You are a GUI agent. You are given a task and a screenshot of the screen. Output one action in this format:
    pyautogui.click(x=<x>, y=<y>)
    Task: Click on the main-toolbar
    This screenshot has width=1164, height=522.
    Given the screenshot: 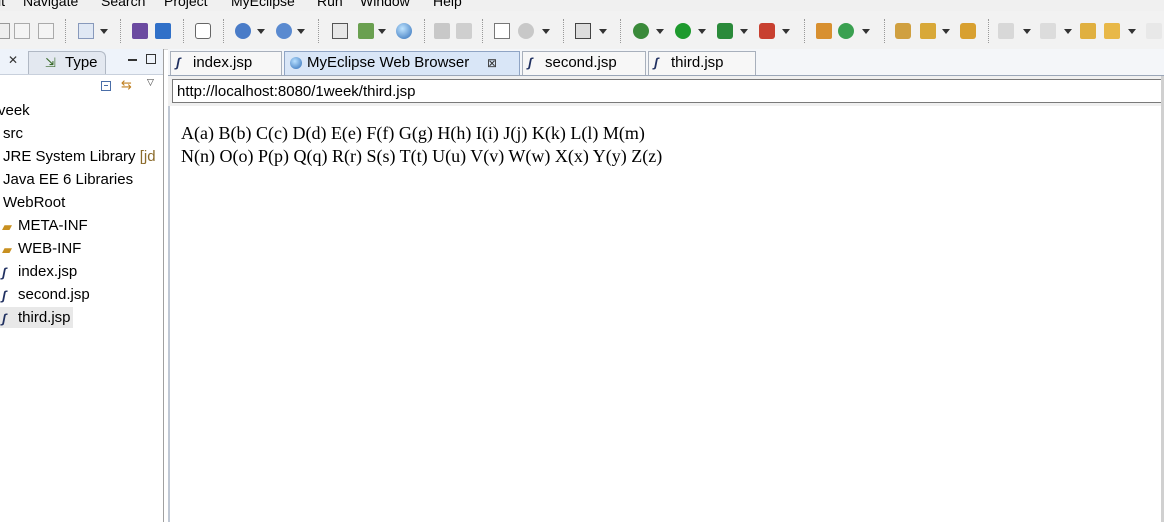 What is the action you would take?
    pyautogui.click(x=582, y=30)
    